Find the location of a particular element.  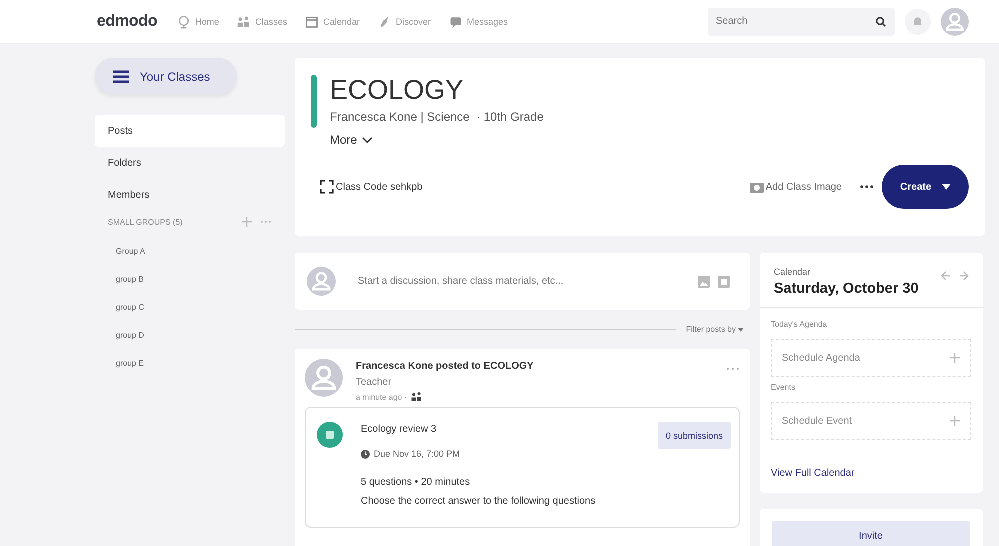

group-item: group E is located at coordinates (190, 373).